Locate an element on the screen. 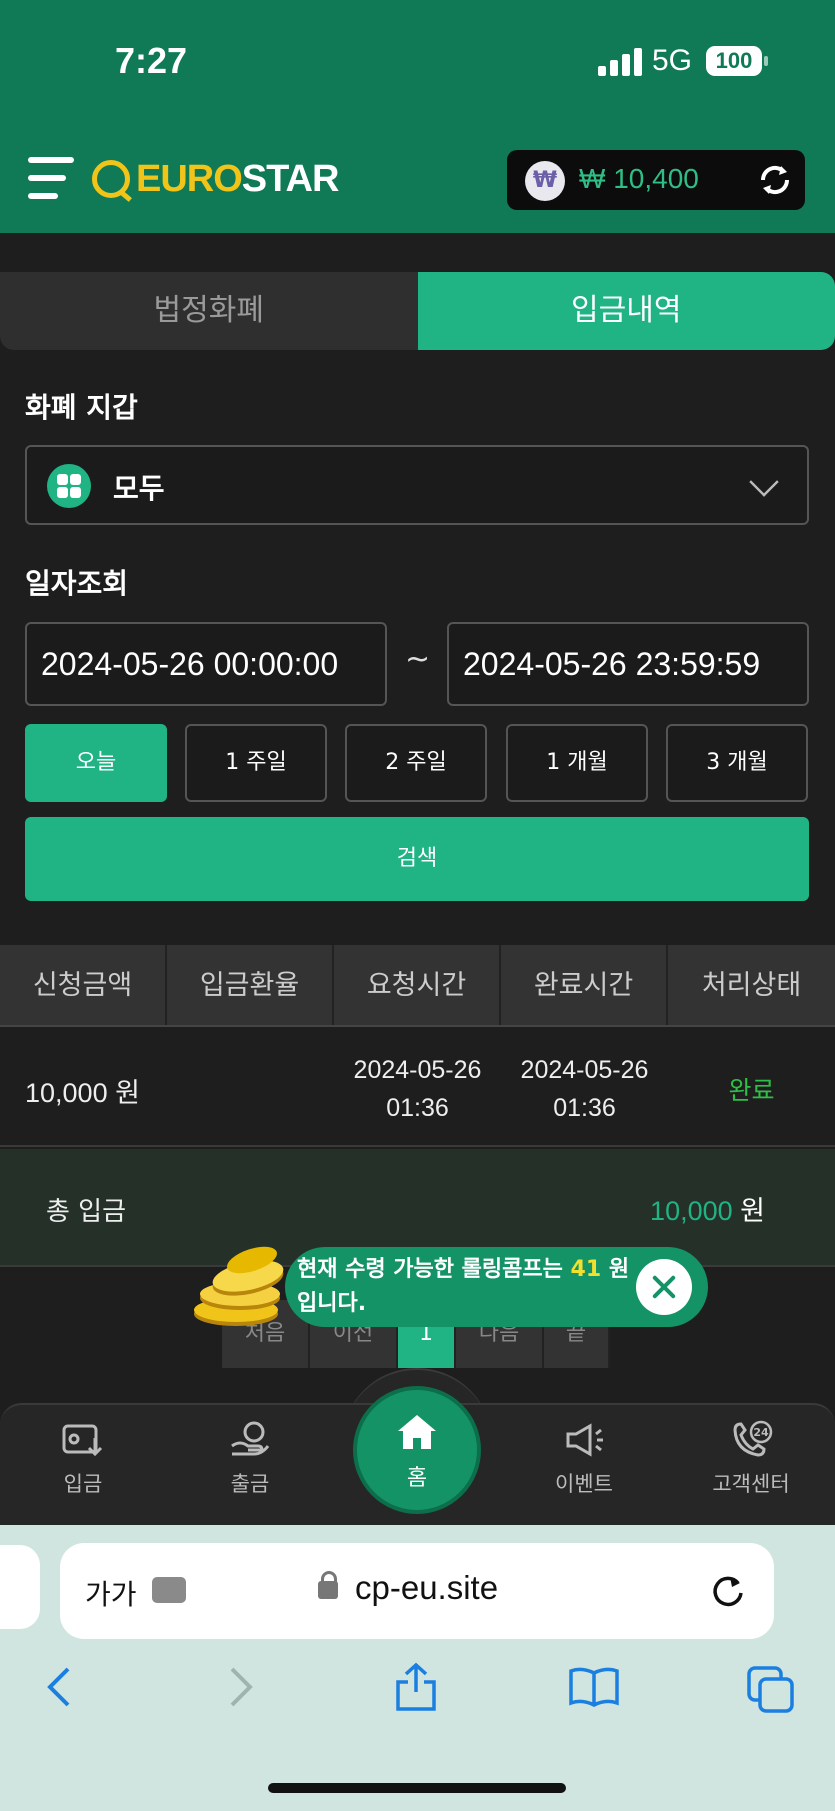 This screenshot has width=835, height=1811. row-completed-time: 2024-05-26 01:36 is located at coordinates (584, 1089).